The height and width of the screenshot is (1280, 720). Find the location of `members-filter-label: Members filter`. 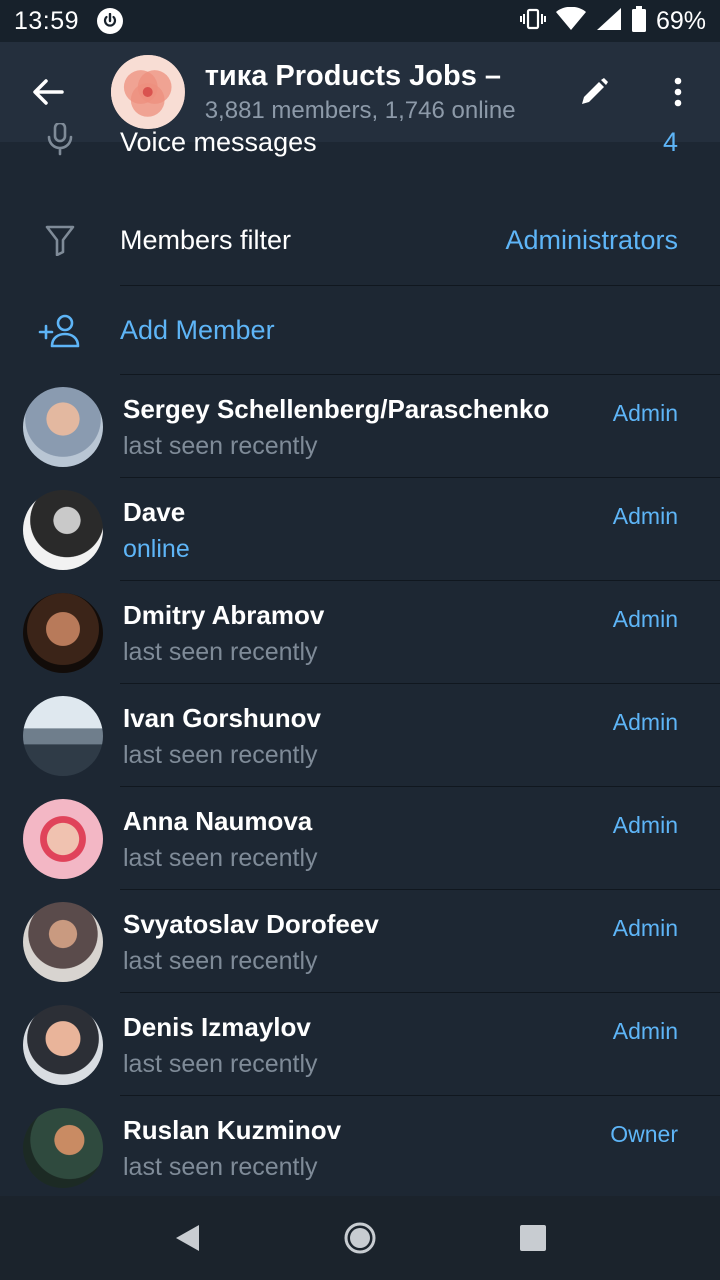

members-filter-label: Members filter is located at coordinates (206, 239).